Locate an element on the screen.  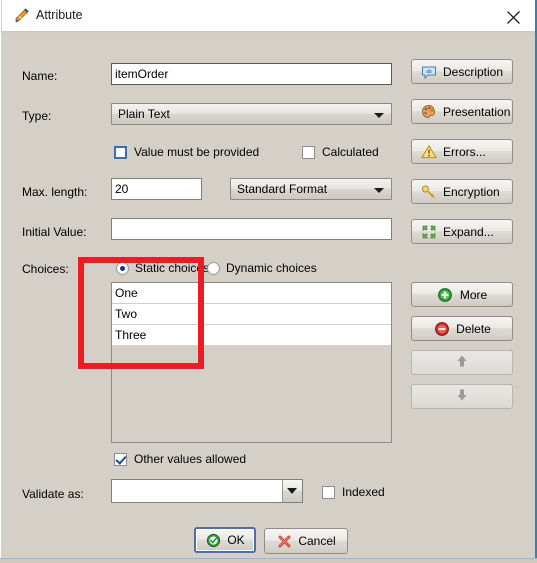
initial-value-label: Initial Value: is located at coordinates (54, 232).